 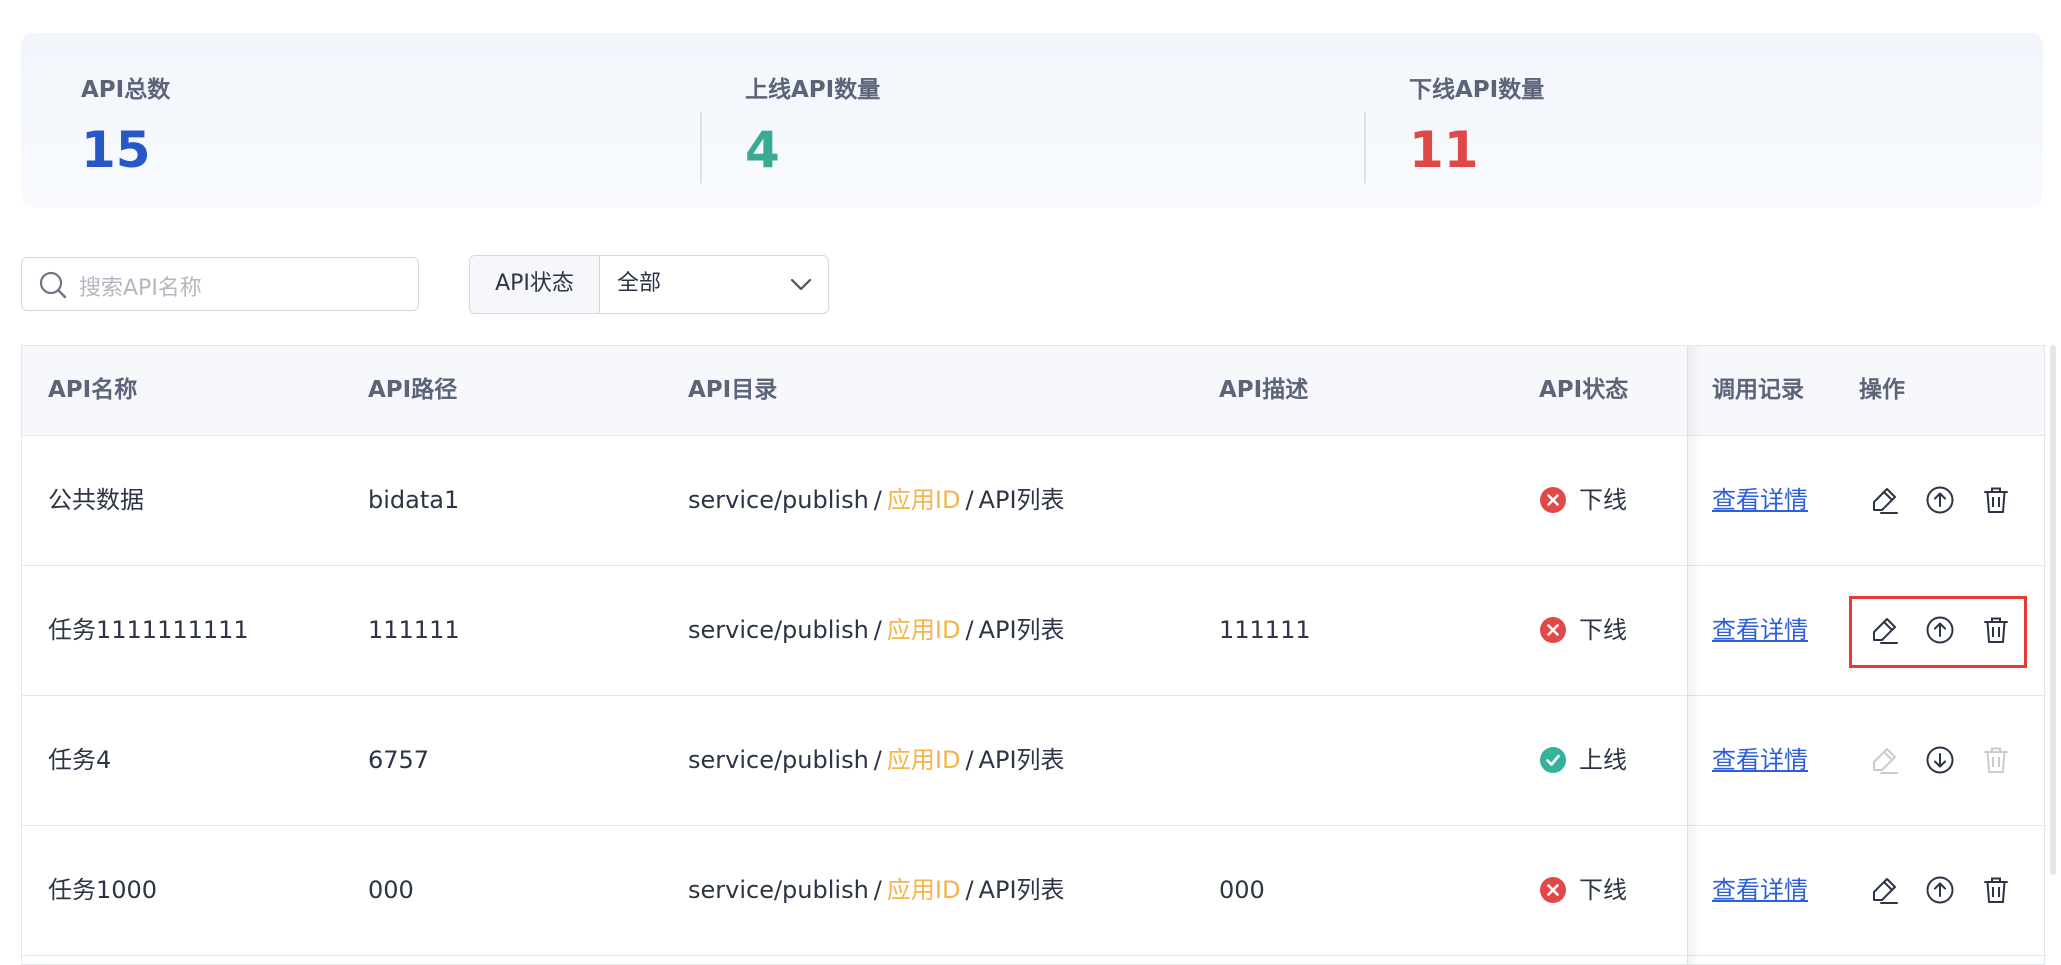 I want to click on table-header: API名称 API路径 API目录 API描述 API状态 调用记录 操作, so click(x=1033, y=391).